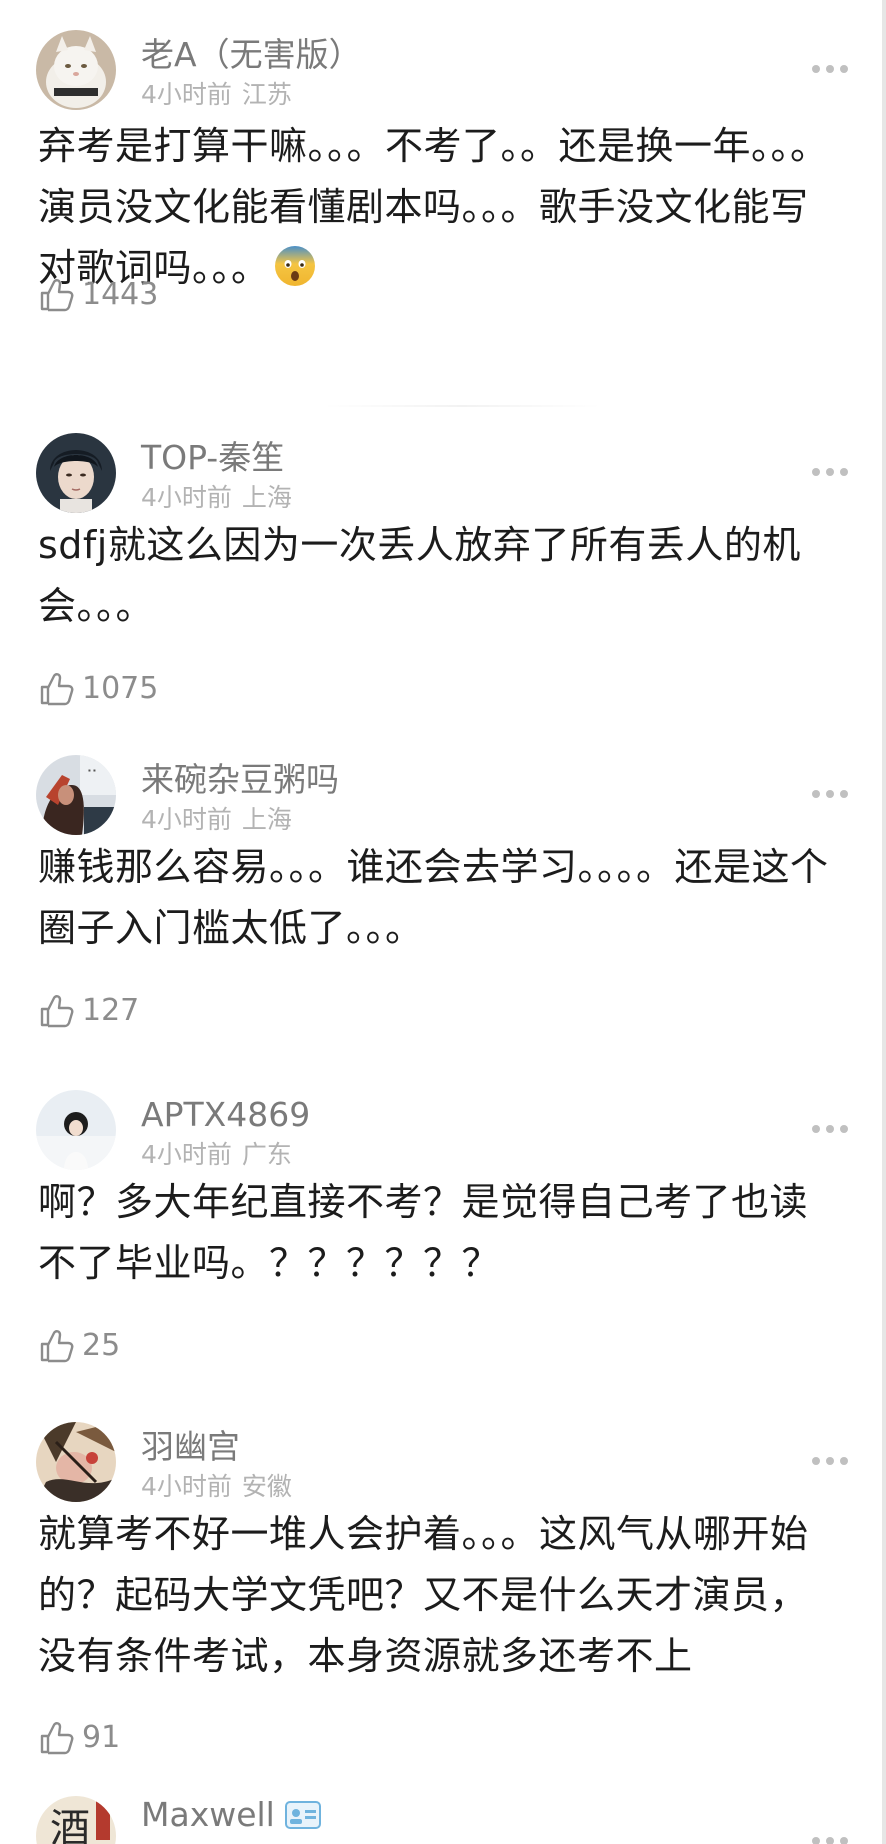 The height and width of the screenshot is (1844, 886). I want to click on username: APTX4869, so click(225, 1115).